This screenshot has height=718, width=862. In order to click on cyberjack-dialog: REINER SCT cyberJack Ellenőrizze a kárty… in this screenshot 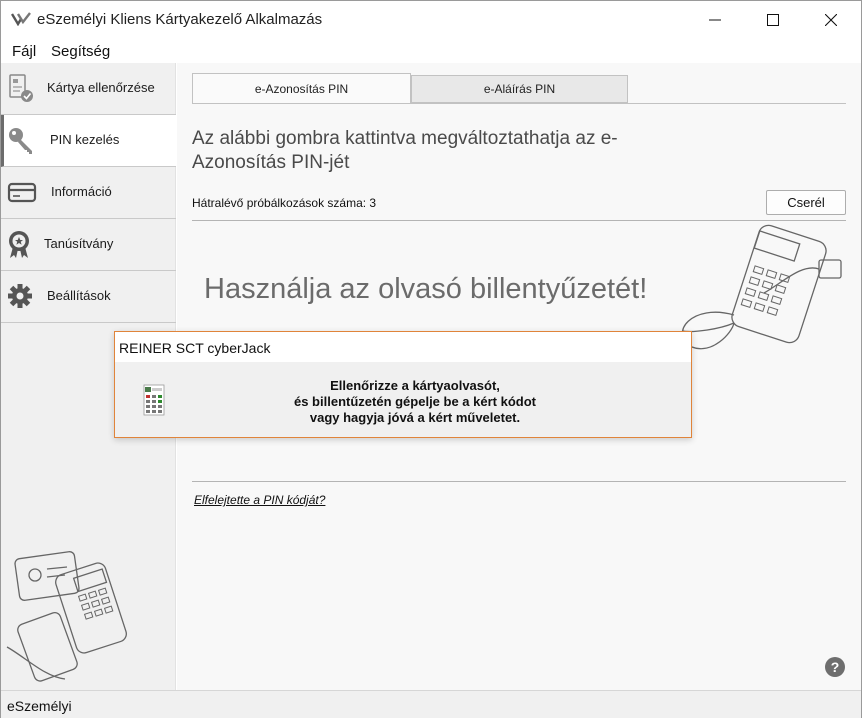, I will do `click(403, 384)`.